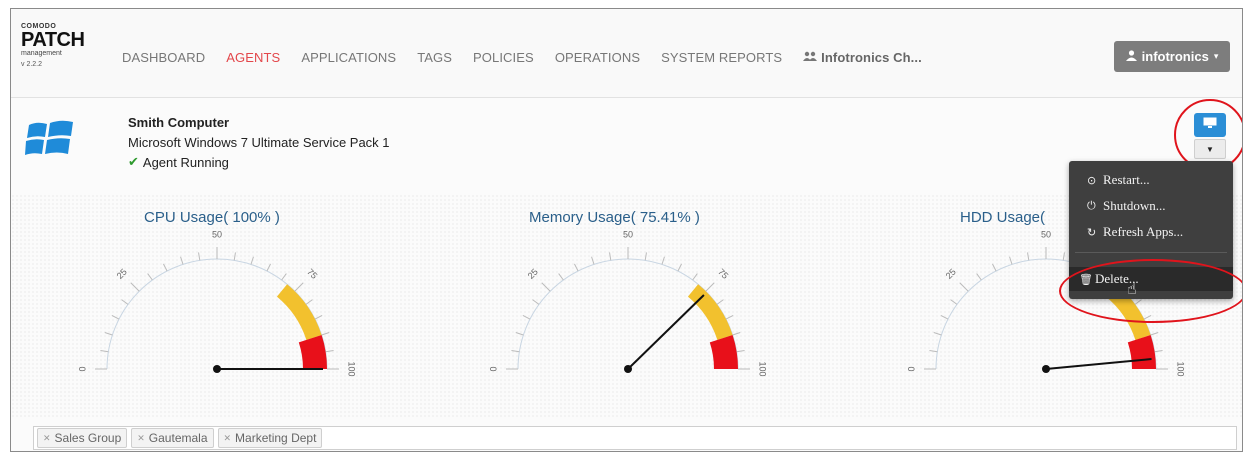 The width and height of the screenshot is (1247, 455). I want to click on trash-icon: 🗑, so click(1086, 279).